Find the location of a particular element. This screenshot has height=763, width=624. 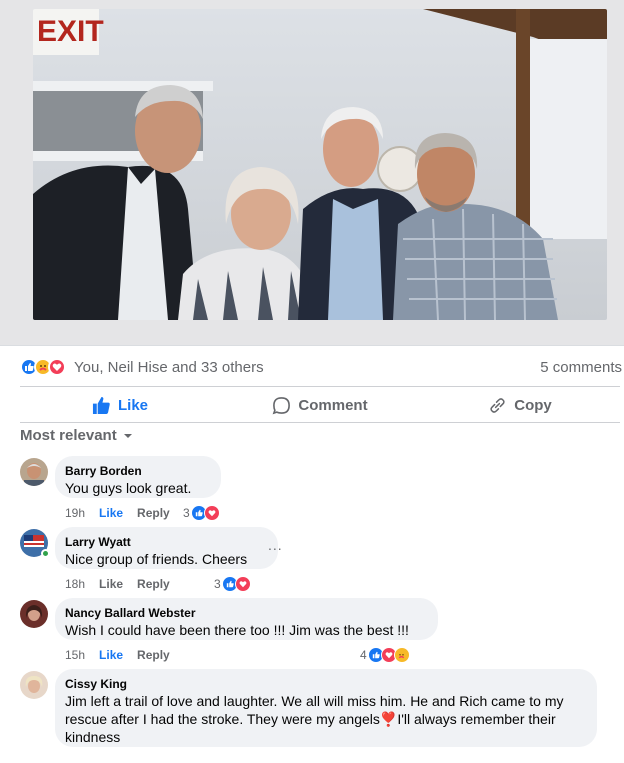

comment-bubble: Barry Borden You guys look great. is located at coordinates (138, 477).